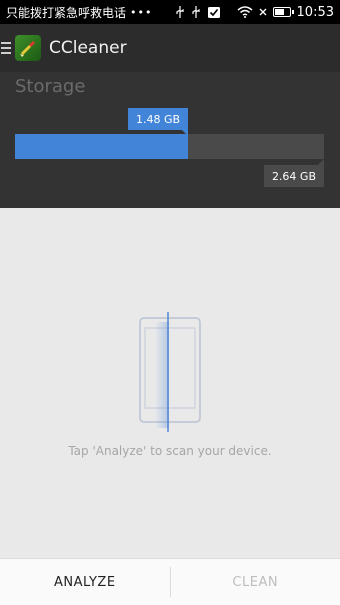  Describe the element at coordinates (255, 582) in the screenshot. I see `clean-button: CLEAN` at that location.